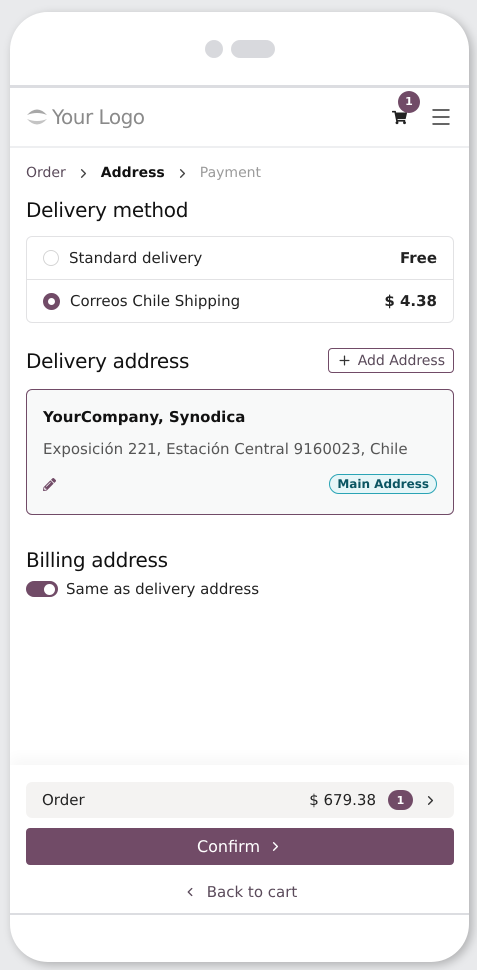  I want to click on cart-icon, so click(399, 117).